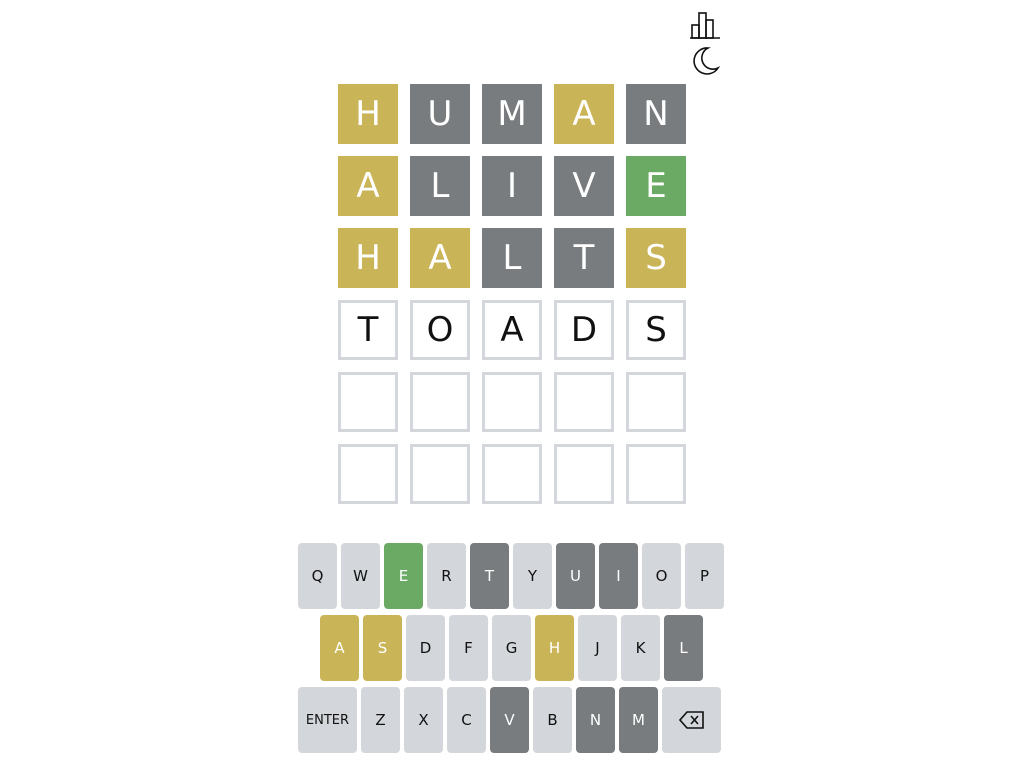  What do you see at coordinates (656, 114) in the screenshot?
I see `tile-r1-c5: N` at bounding box center [656, 114].